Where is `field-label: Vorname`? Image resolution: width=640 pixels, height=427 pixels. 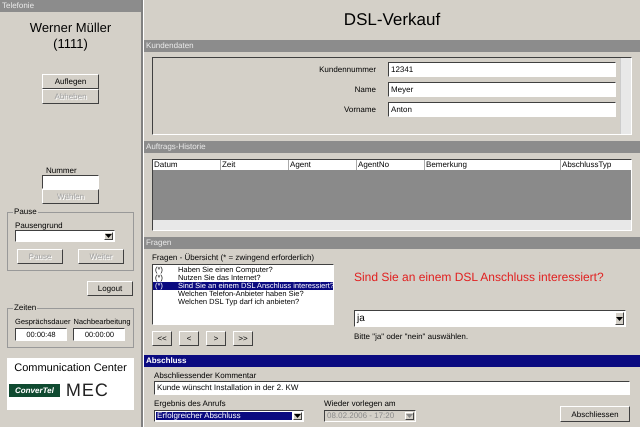
field-label: Vorname is located at coordinates (360, 109).